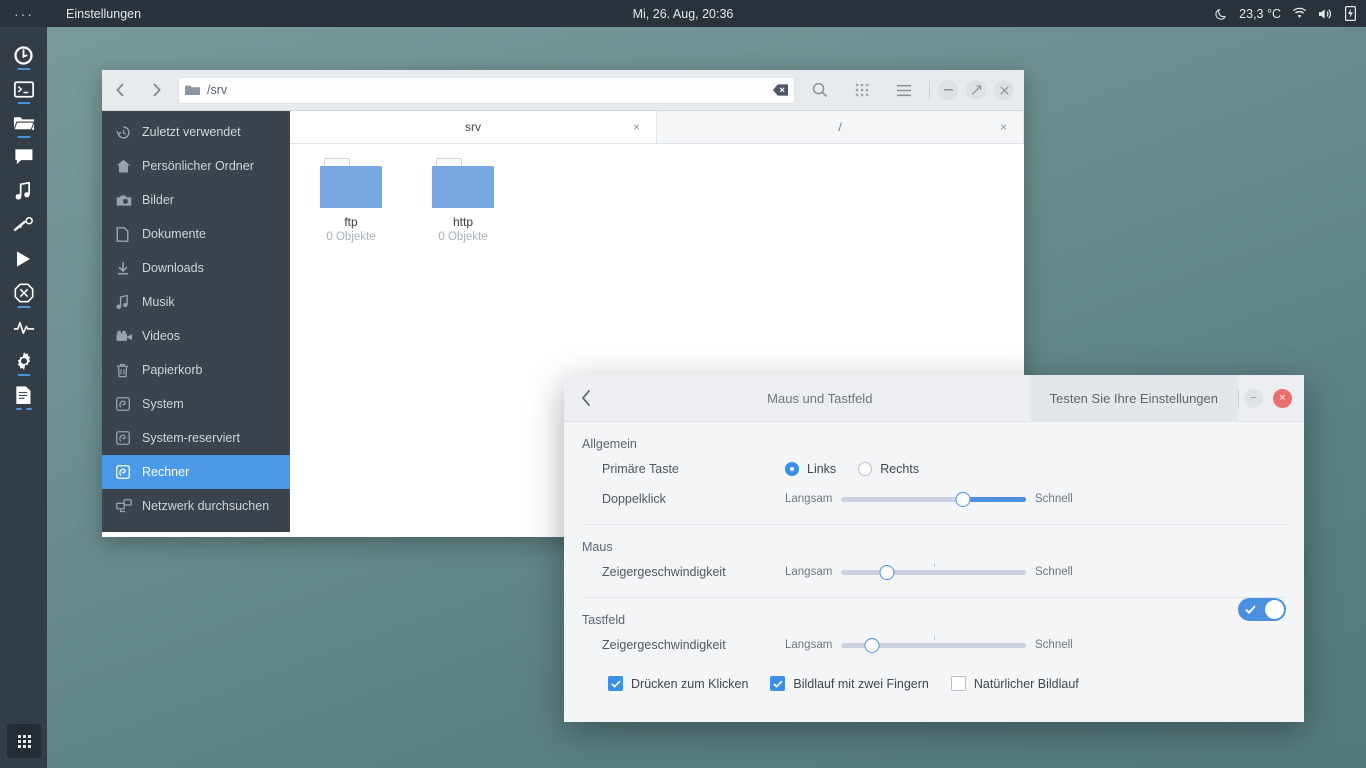 The width and height of the screenshot is (1366, 768). What do you see at coordinates (664, 645) in the screenshot?
I see `touchpad-pointer-speed-label: Zeigergeschwindigkeit` at bounding box center [664, 645].